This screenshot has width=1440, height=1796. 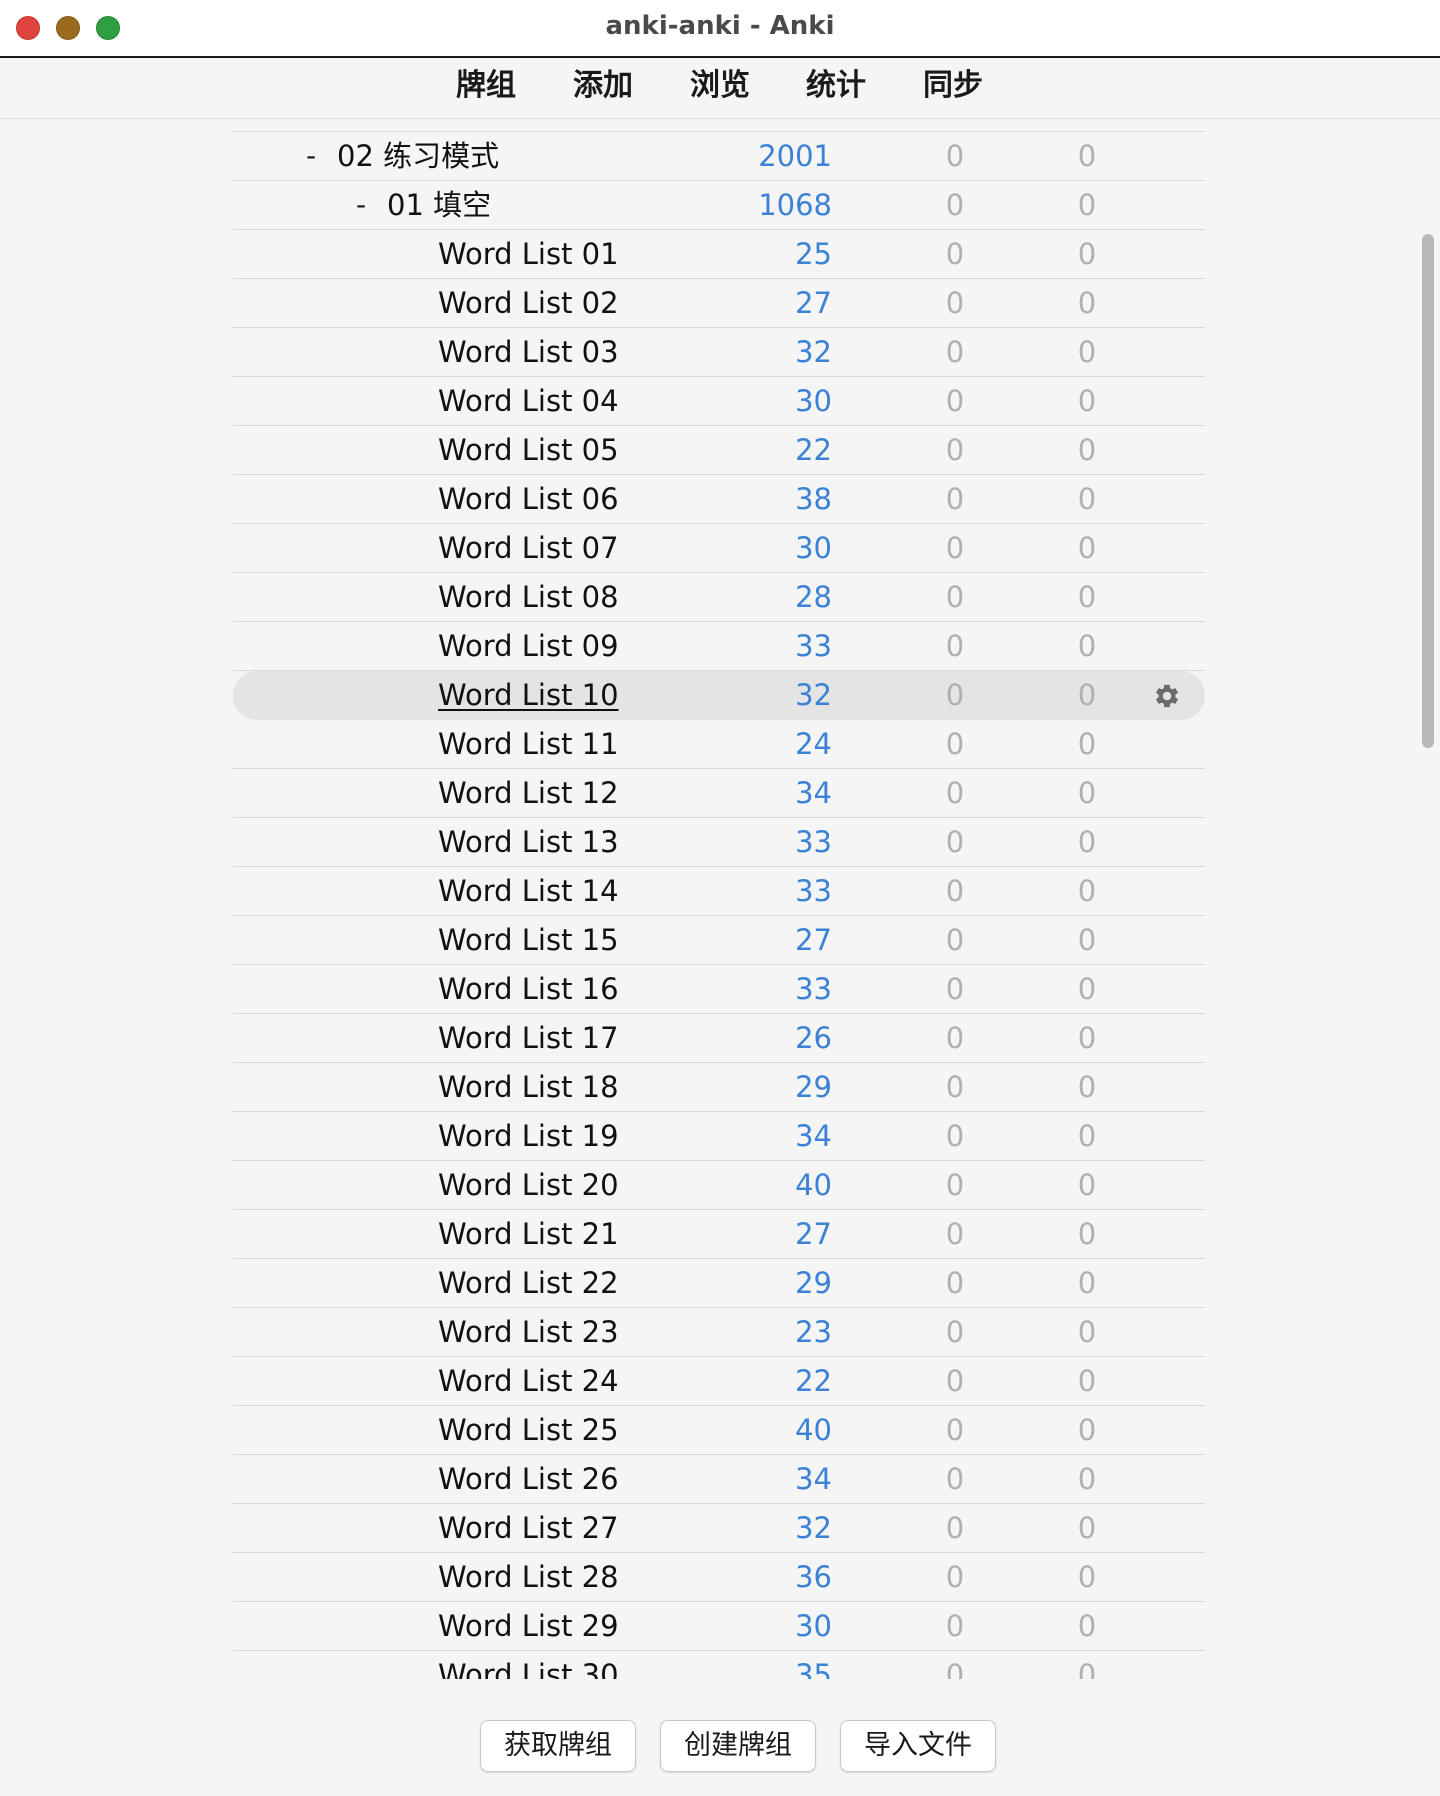 I want to click on deck-row: Word List 11 24 0 0, so click(x=719, y=744).